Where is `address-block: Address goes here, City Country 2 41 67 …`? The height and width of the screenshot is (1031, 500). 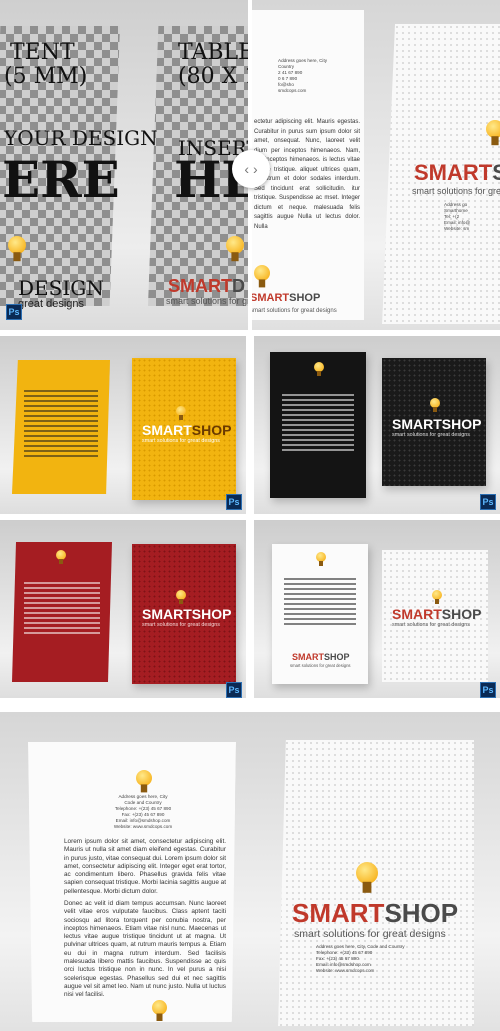 address-block: Address goes here, City Country 2 41 67 … is located at coordinates (303, 75).